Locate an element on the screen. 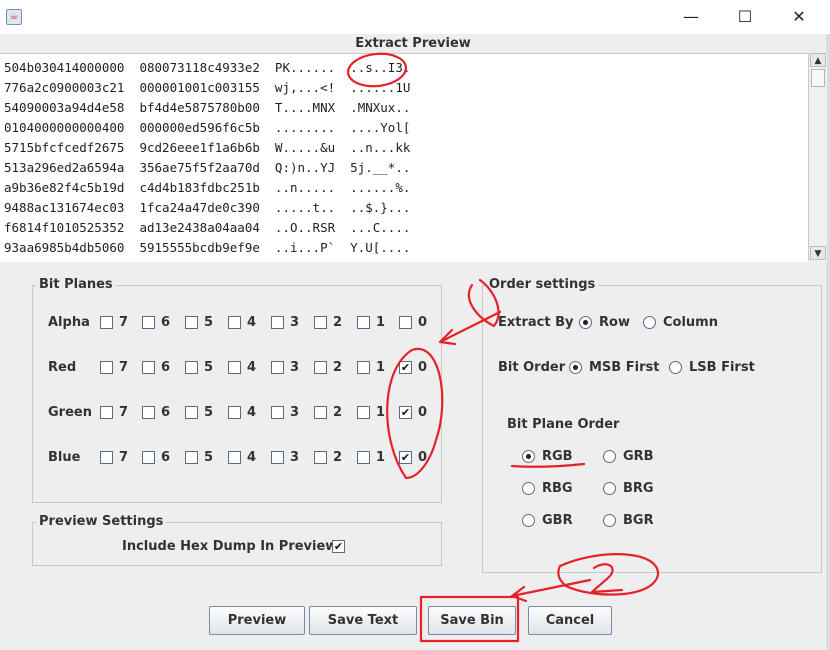  bitplane-checkbox-blue-0: ✔ is located at coordinates (405, 457).